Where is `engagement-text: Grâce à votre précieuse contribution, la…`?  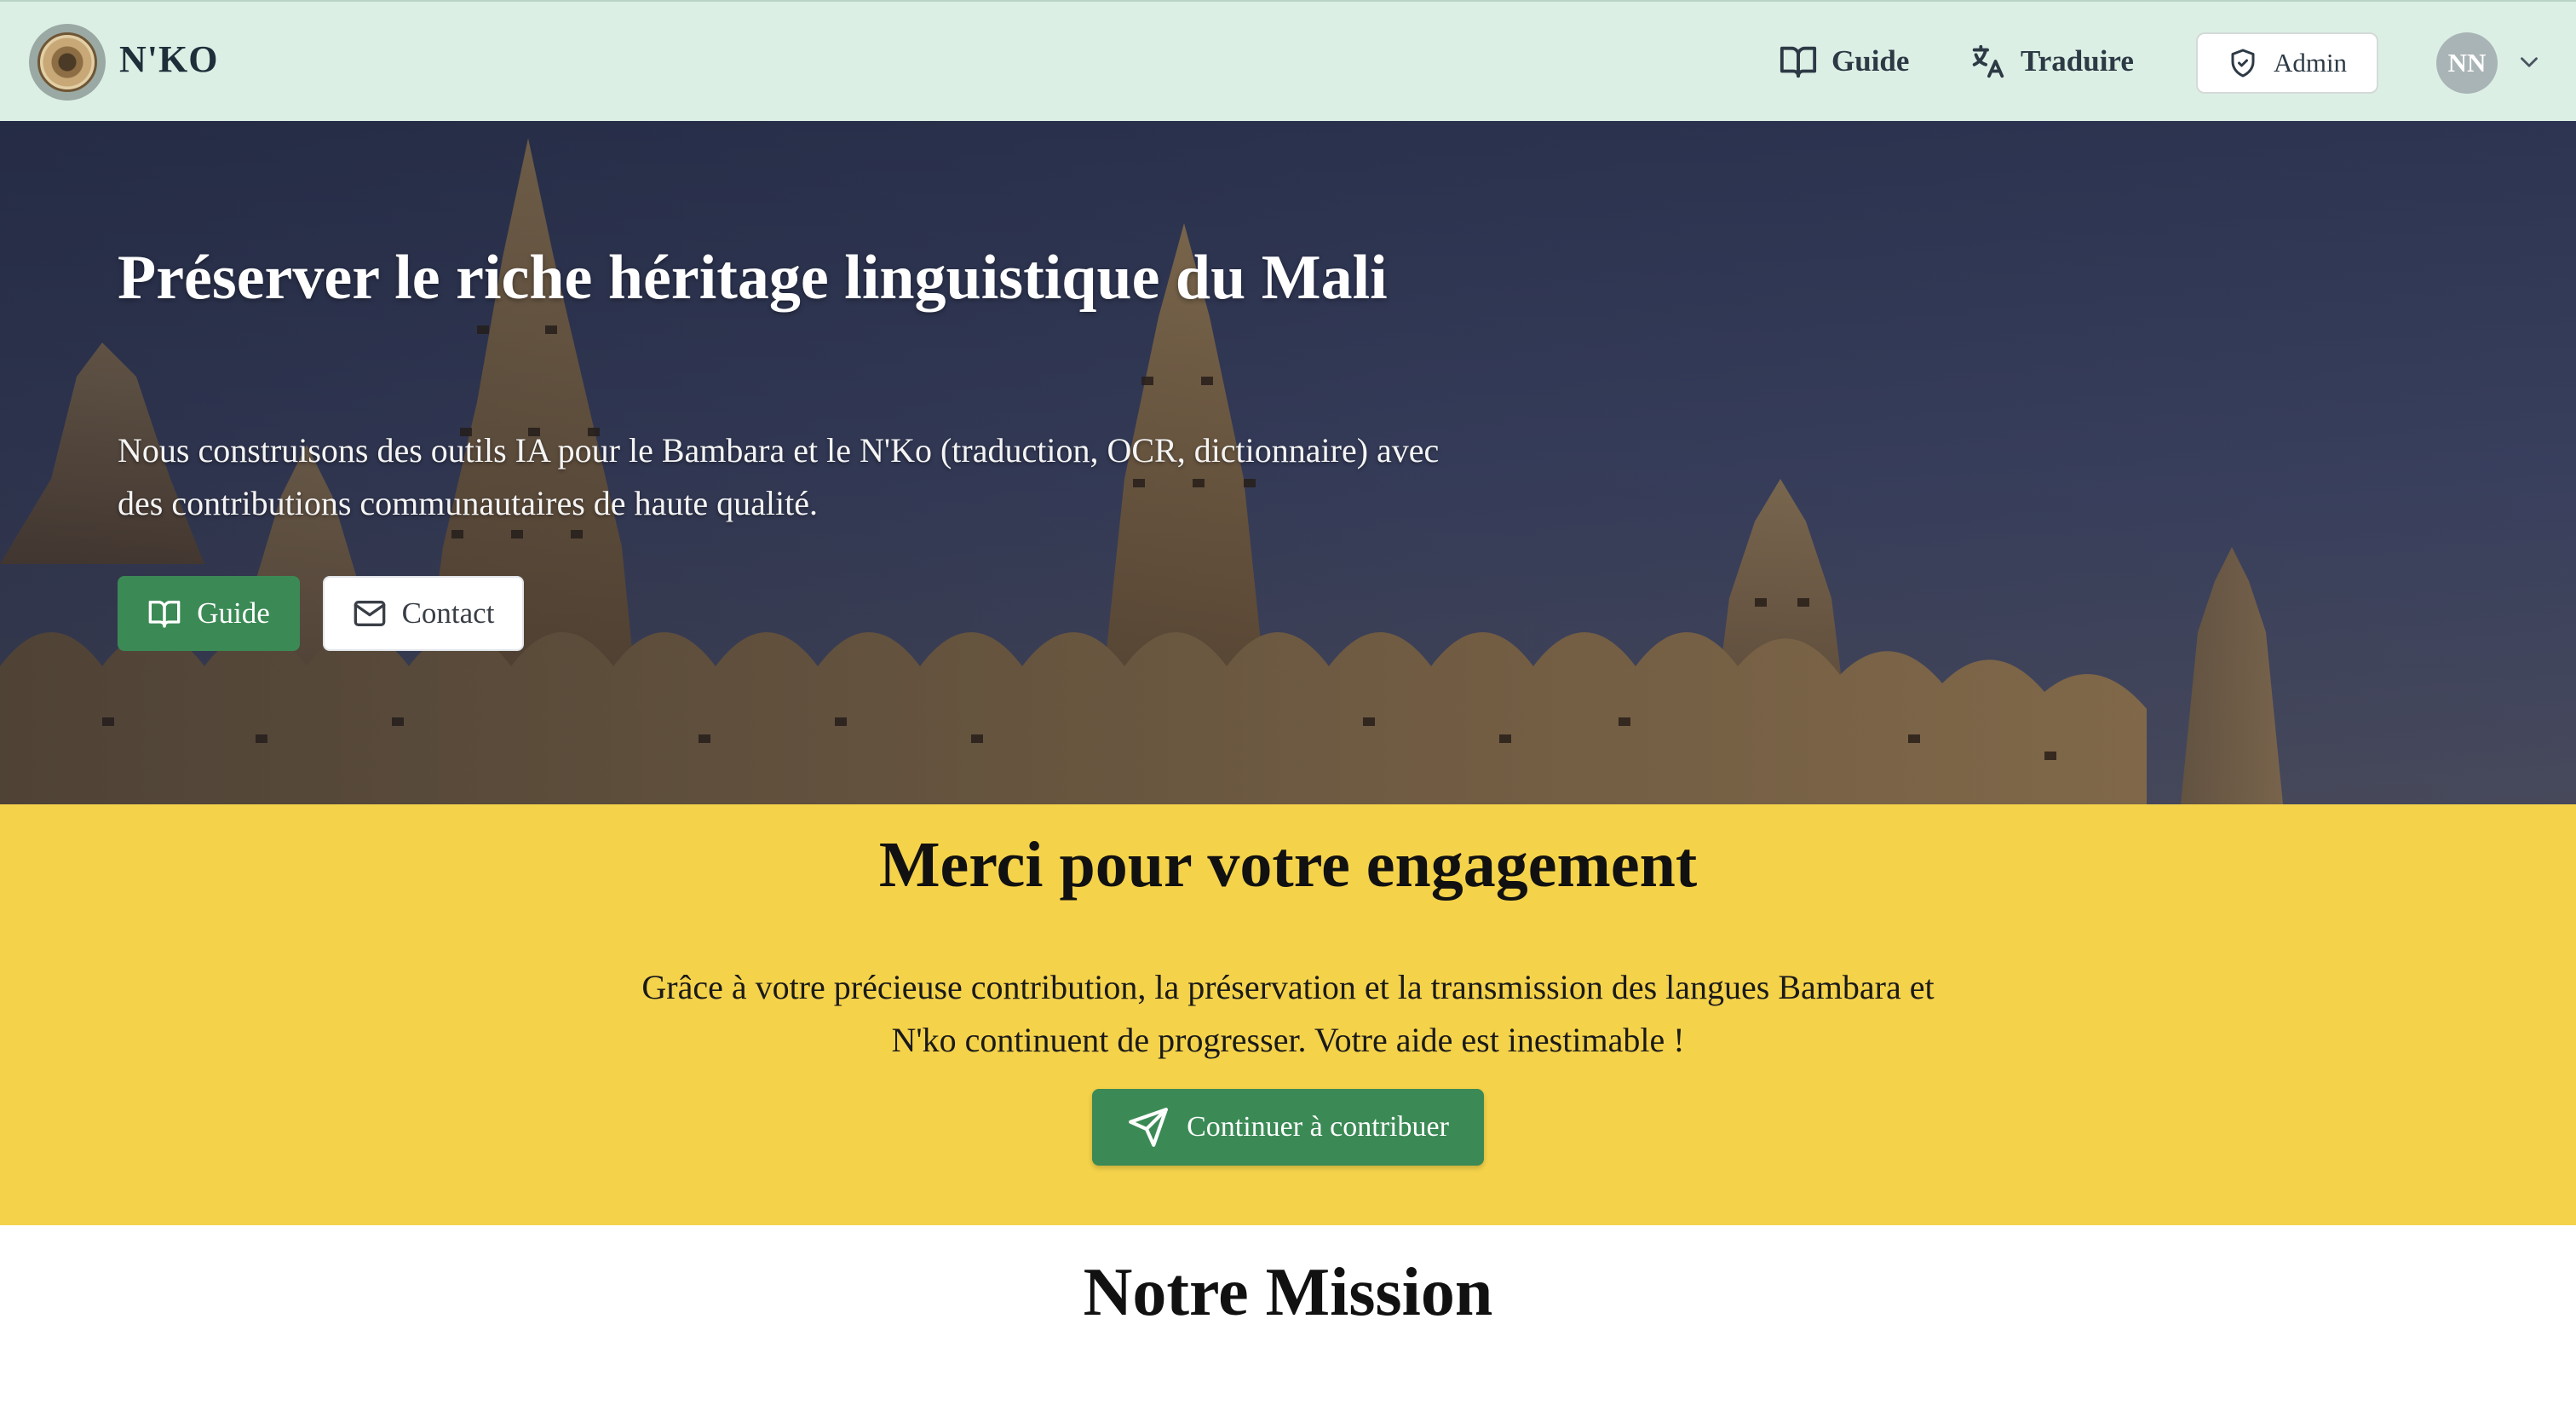 engagement-text: Grâce à votre précieuse contribution, la… is located at coordinates (1288, 1013).